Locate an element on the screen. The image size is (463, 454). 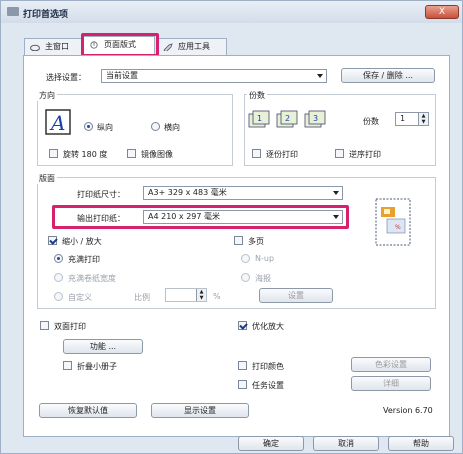
title-bar: 打印首选项 X is located at coordinates (231, 12).